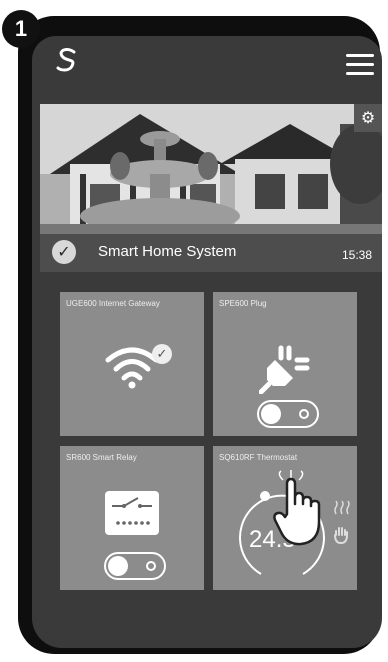 This screenshot has width=388, height=662. What do you see at coordinates (101, 457) in the screenshot?
I see `tile-label: SR600 Smart Relay` at bounding box center [101, 457].